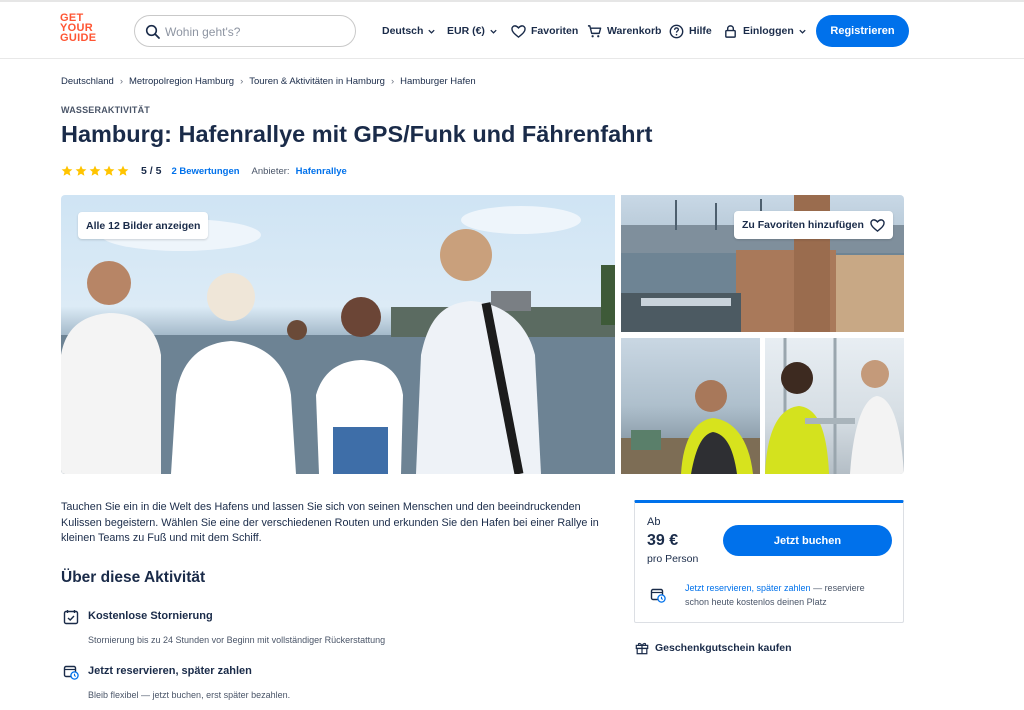 Image resolution: width=1024 pixels, height=710 pixels. Describe the element at coordinates (150, 616) in the screenshot. I see `feature-title: Kostenlose Stornierung` at that location.